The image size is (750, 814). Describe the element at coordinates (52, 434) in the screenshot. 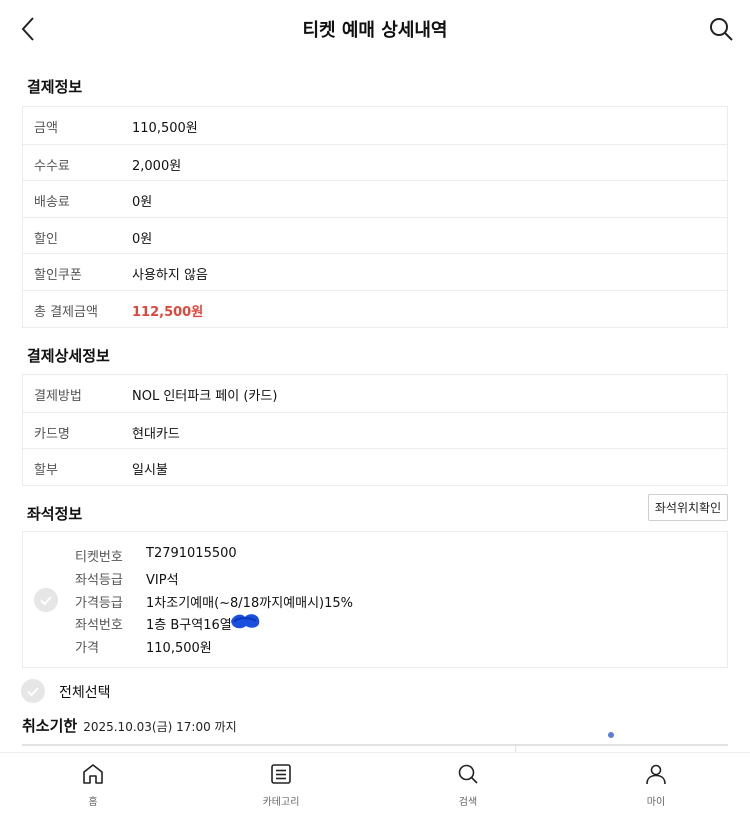

I see `row-label: 카드명` at that location.